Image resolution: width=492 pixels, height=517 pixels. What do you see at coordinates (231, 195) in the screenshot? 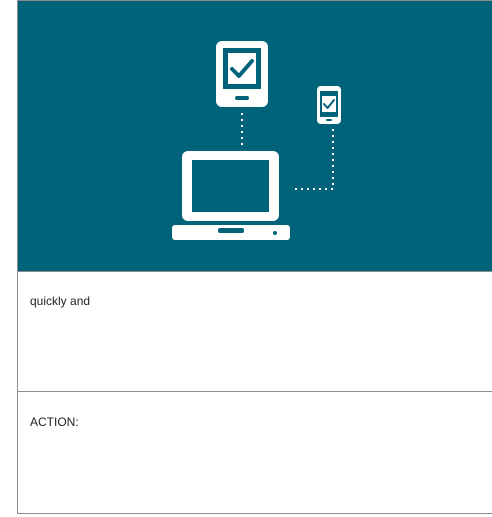
I see `laptop-icon` at bounding box center [231, 195].